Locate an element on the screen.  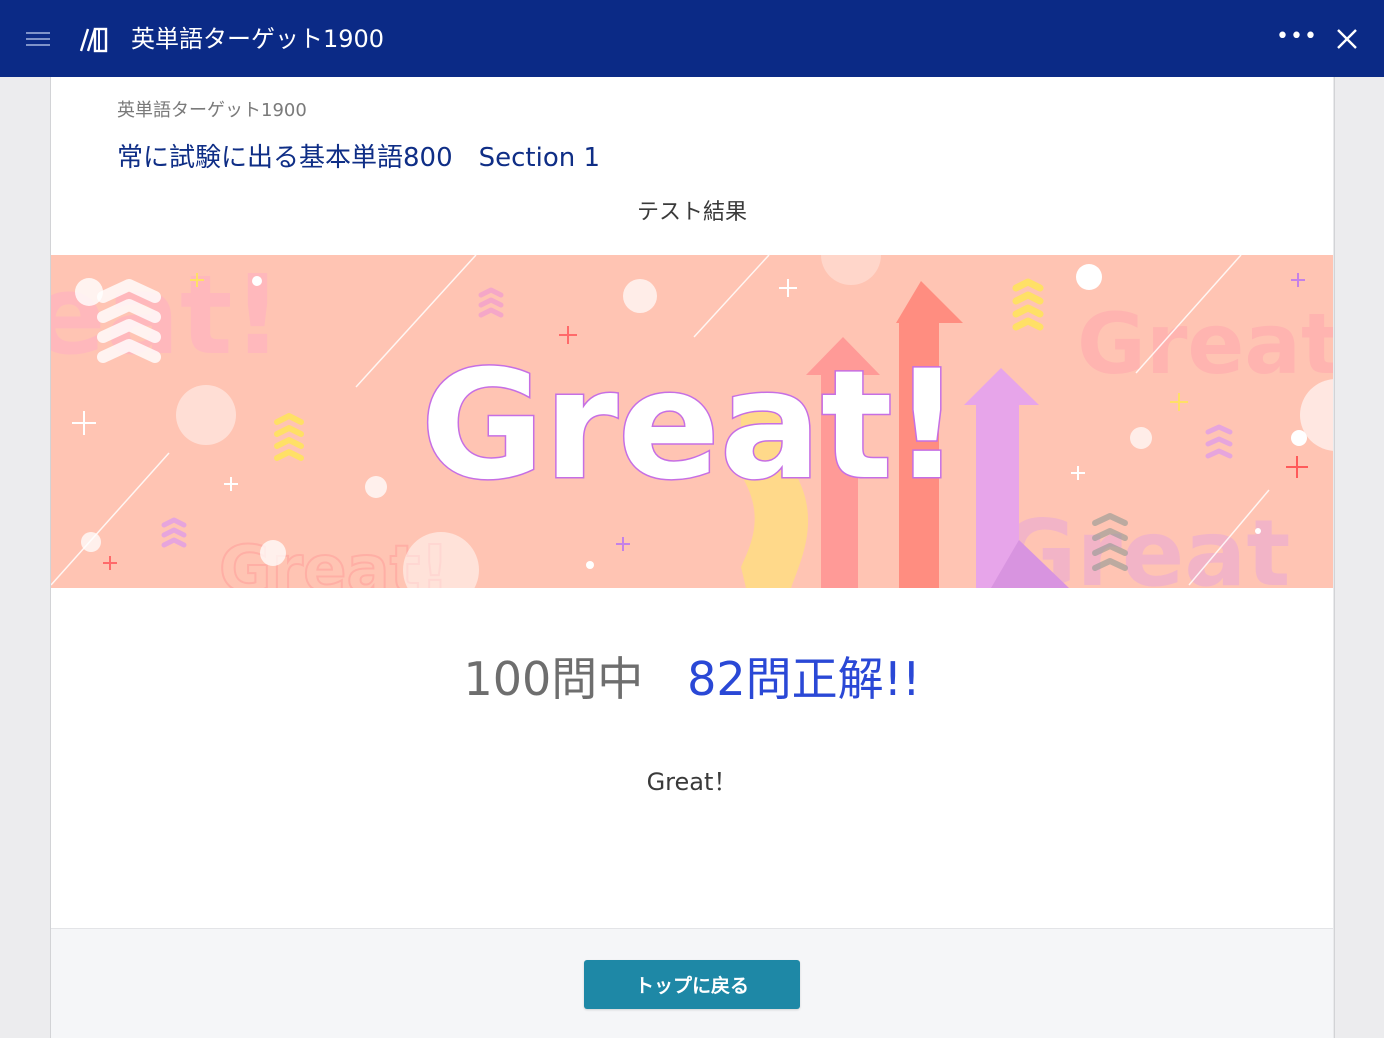
hamburger-menu-icon is located at coordinates (38, 39).